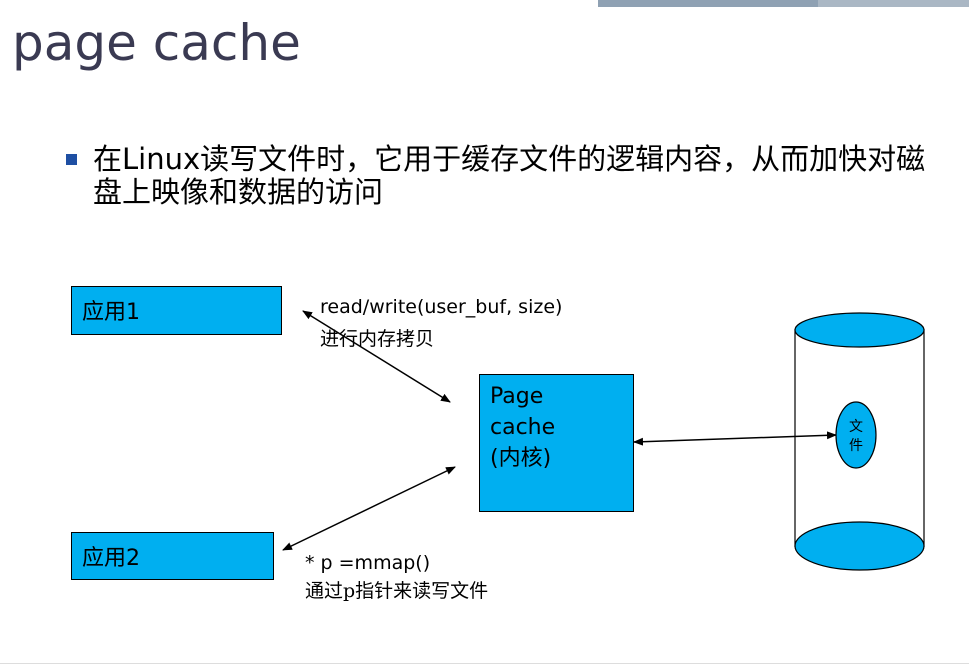 This screenshot has width=969, height=668. What do you see at coordinates (521, 458) in the screenshot?
I see `page-cache-line-3: (内核)` at bounding box center [521, 458].